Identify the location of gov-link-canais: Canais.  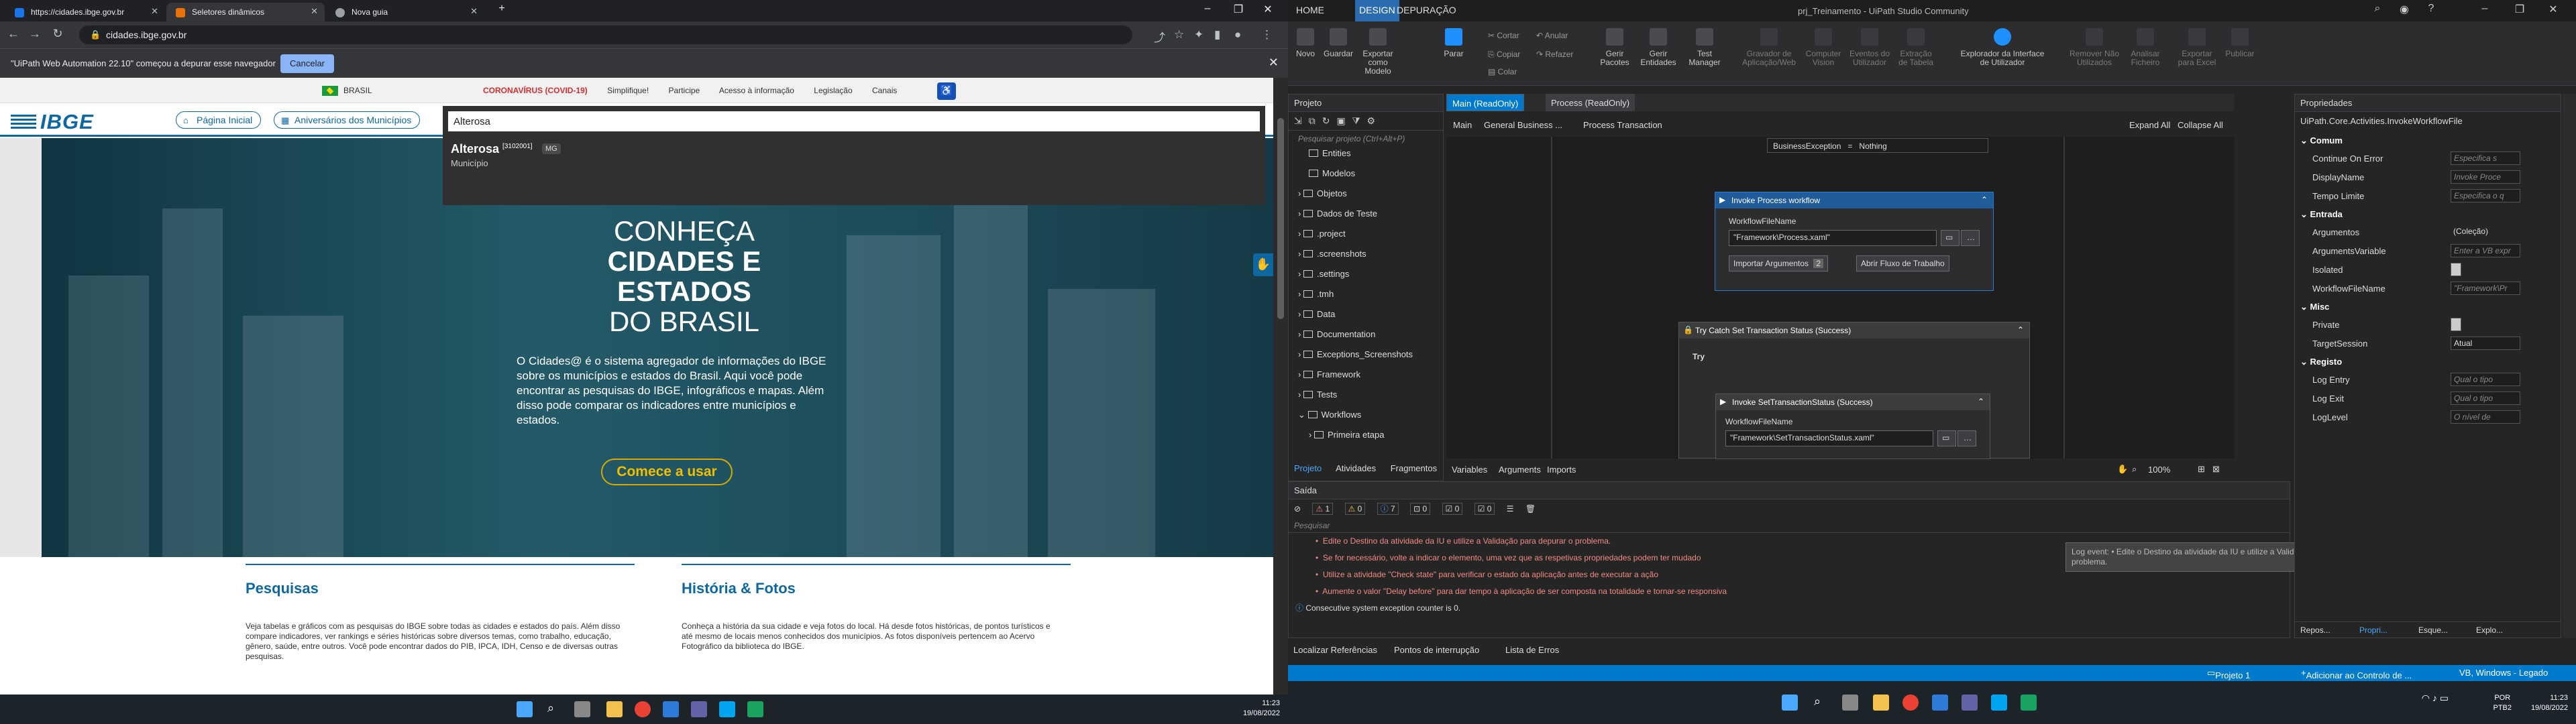
(884, 90).